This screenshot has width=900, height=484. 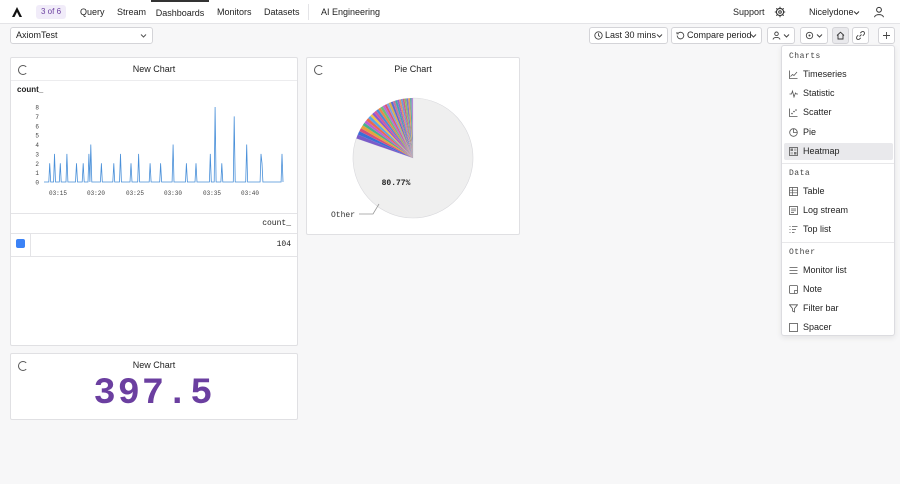 I want to click on menu-item-table: Table, so click(x=838, y=191).